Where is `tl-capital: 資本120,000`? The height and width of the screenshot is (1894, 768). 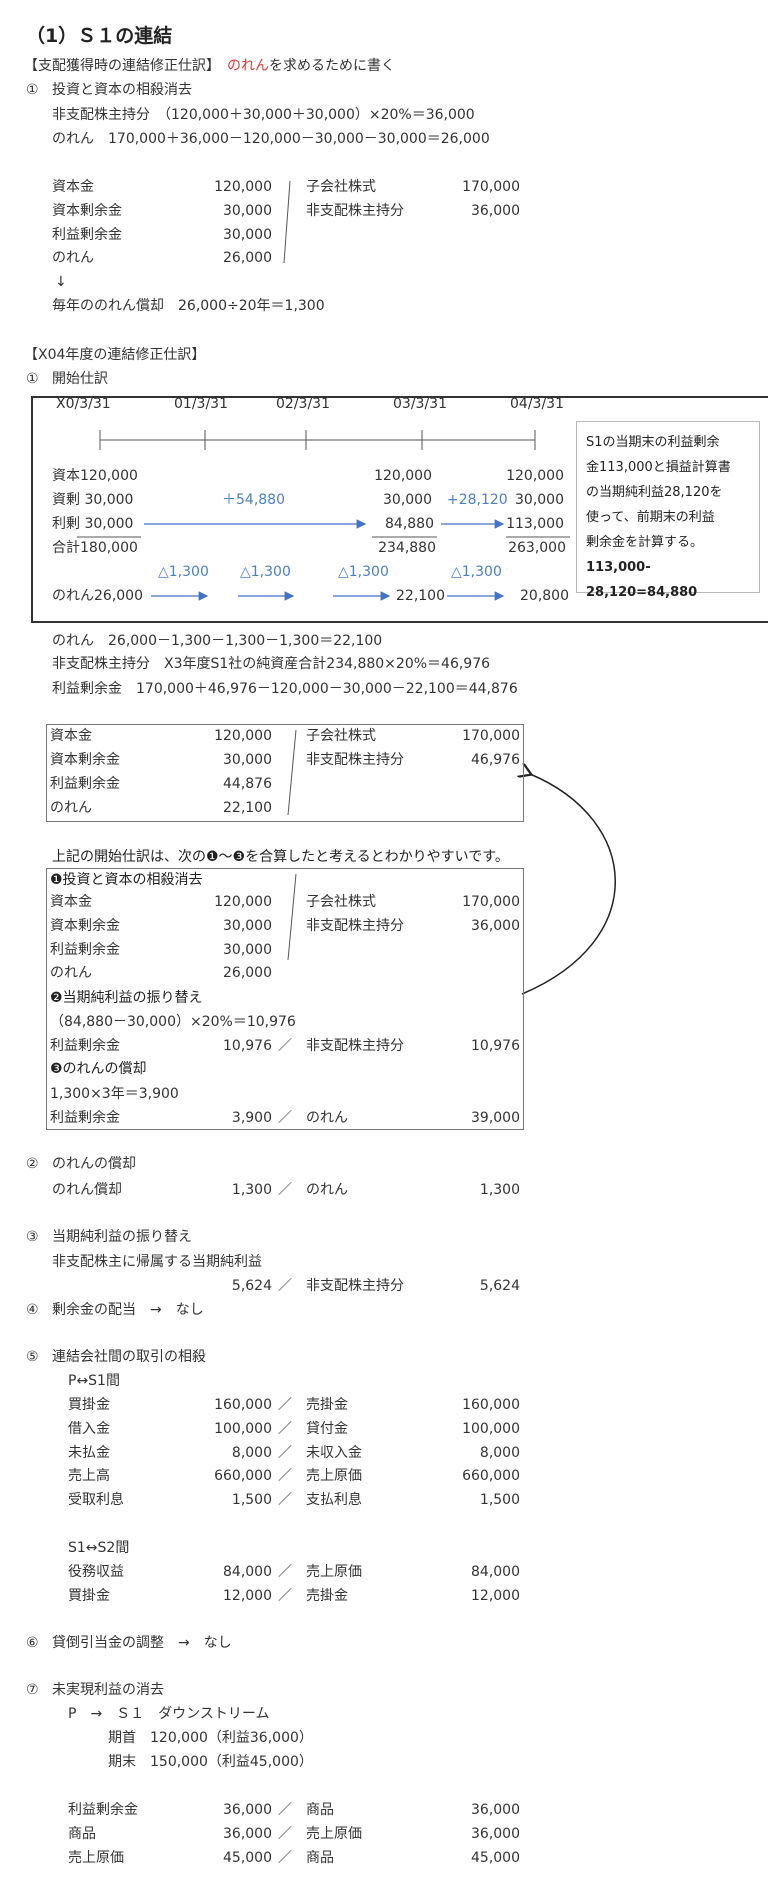
tl-capital: 資本120,000 is located at coordinates (95, 476).